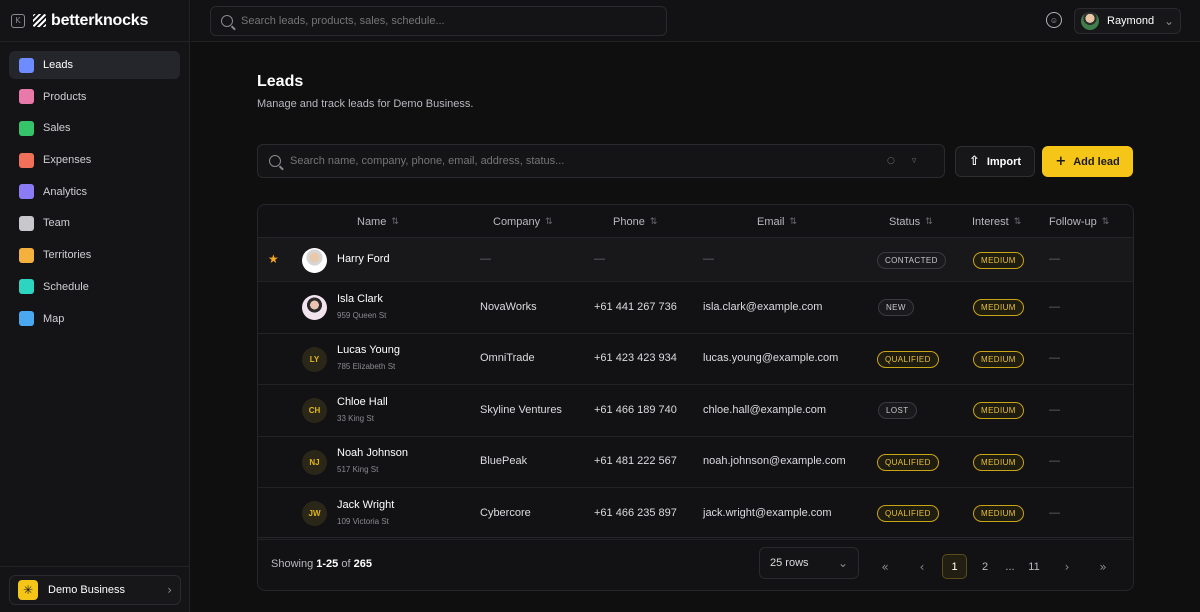  Describe the element at coordinates (911, 260) in the screenshot. I see `status-badge: CONTACTED` at that location.